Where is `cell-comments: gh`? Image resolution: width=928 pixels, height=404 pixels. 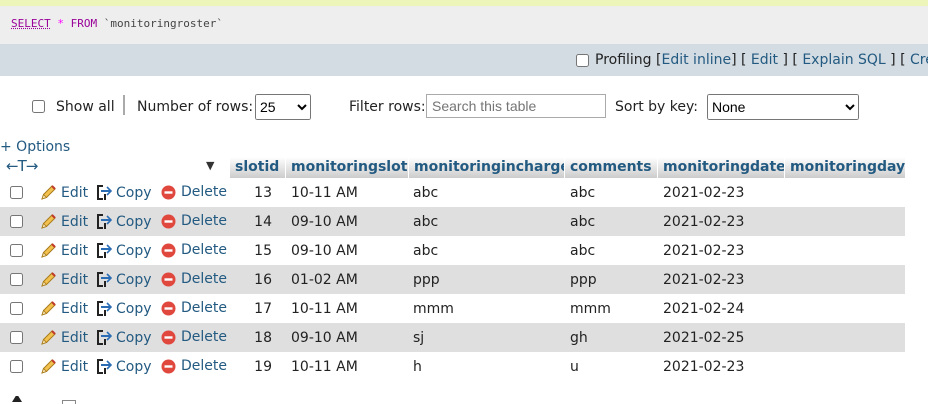
cell-comments: gh is located at coordinates (579, 338).